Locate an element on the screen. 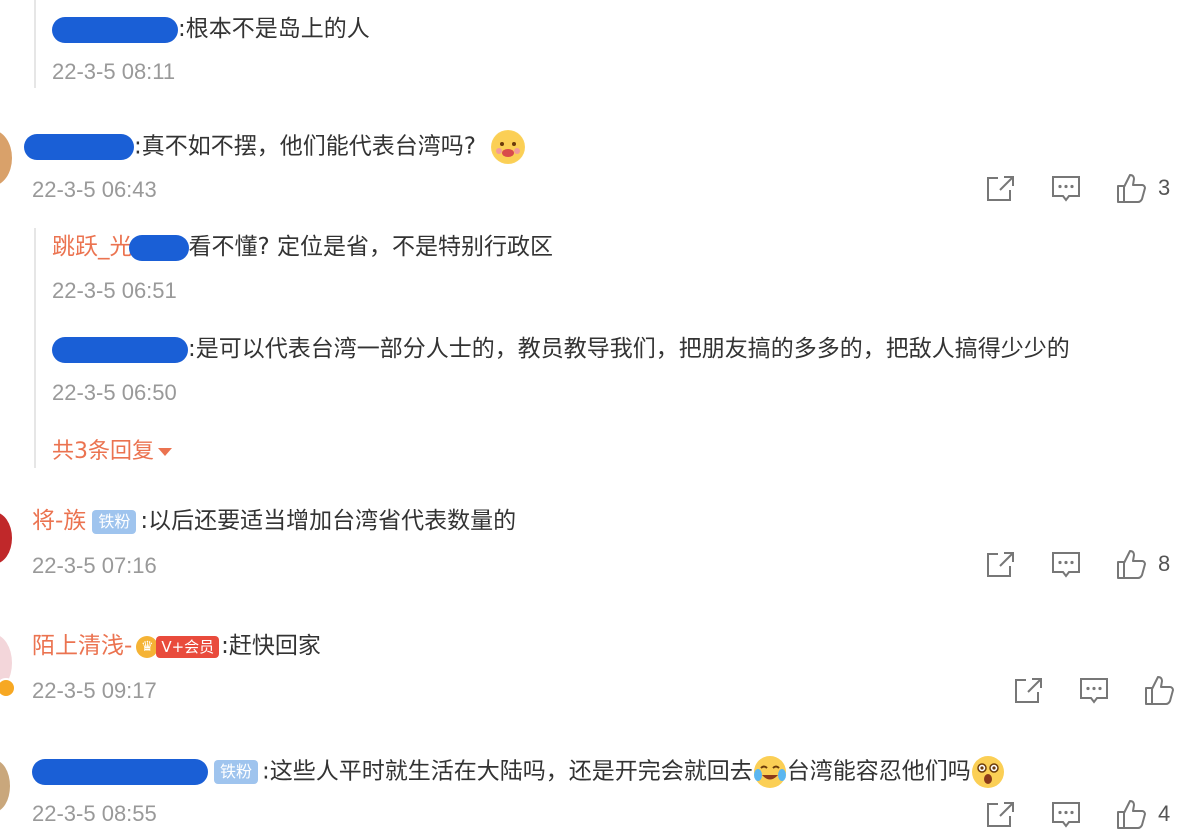 Image resolution: width=1200 pixels, height=830 pixels. comment-text: :以后还要适当增加台湾省代表数量的 is located at coordinates (328, 521).